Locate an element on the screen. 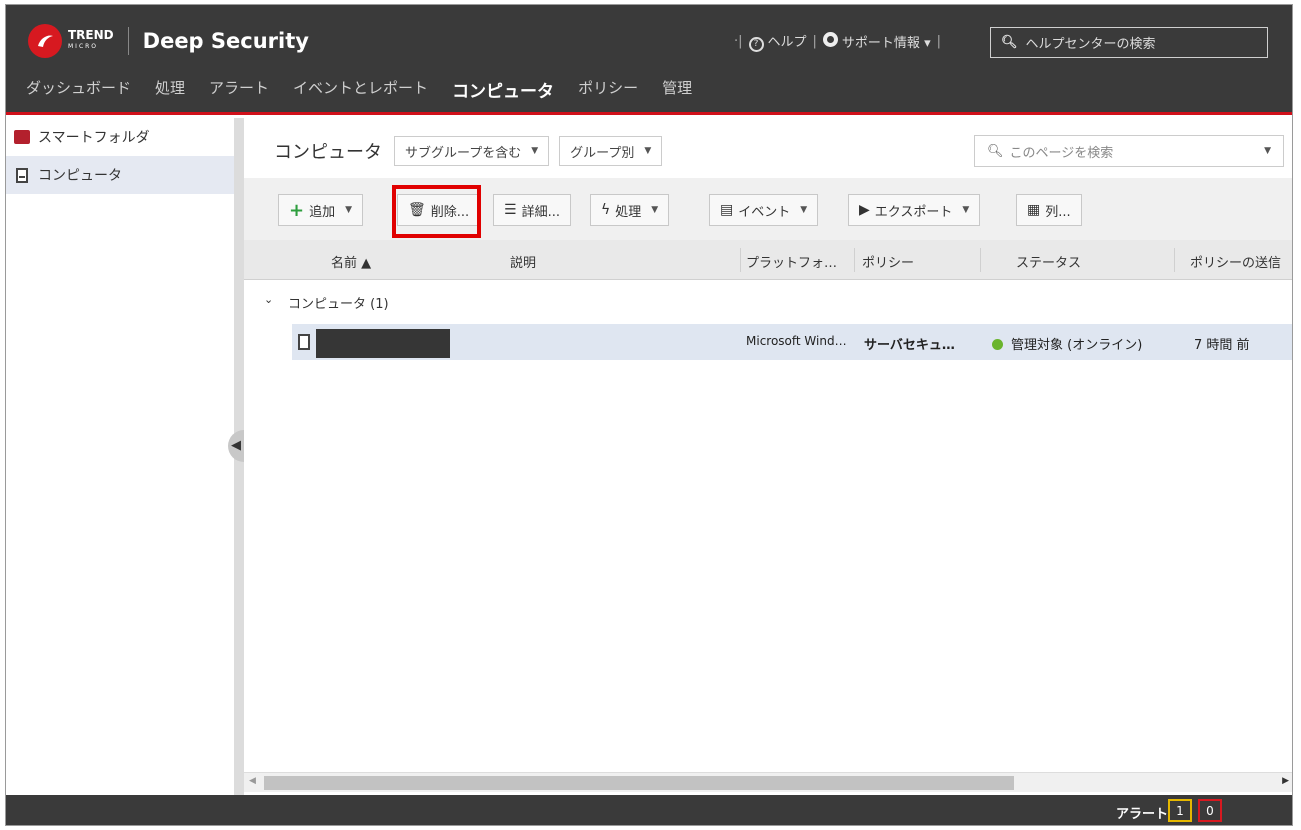 The width and height of the screenshot is (1301, 830). chevron-left-icon: ◀ is located at coordinates (236, 445).